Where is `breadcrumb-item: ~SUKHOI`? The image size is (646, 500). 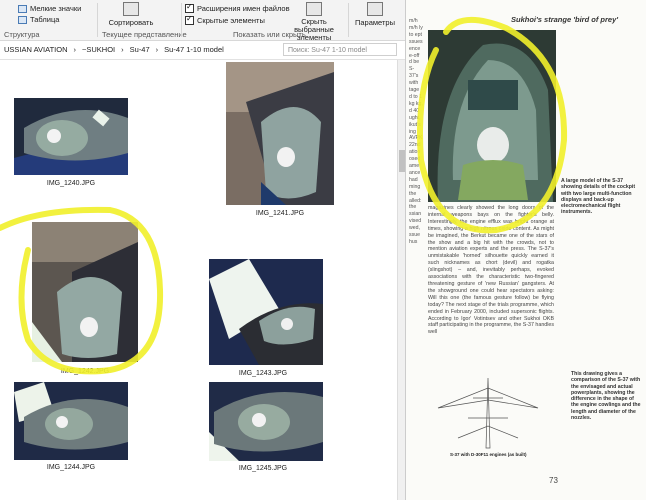
breadcrumb-item: ~SUKHOI is located at coordinates (98, 49).